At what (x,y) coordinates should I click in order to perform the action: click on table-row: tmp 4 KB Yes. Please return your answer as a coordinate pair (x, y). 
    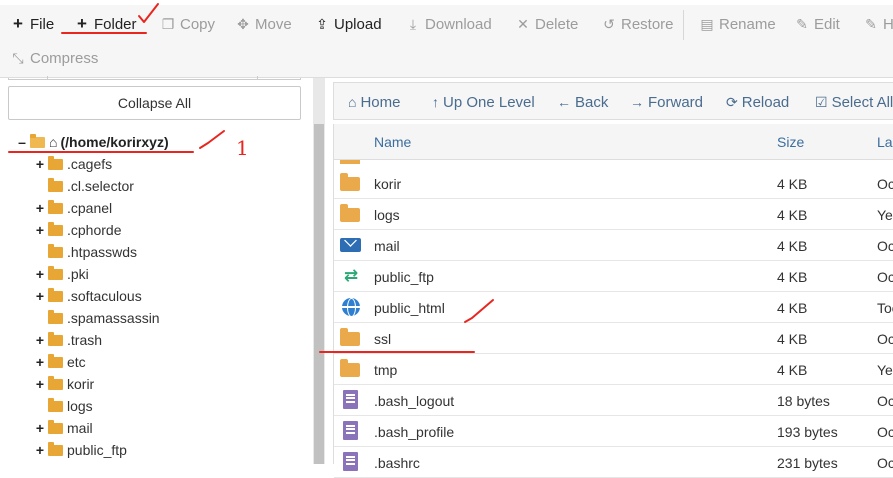
    Looking at the image, I should click on (613, 369).